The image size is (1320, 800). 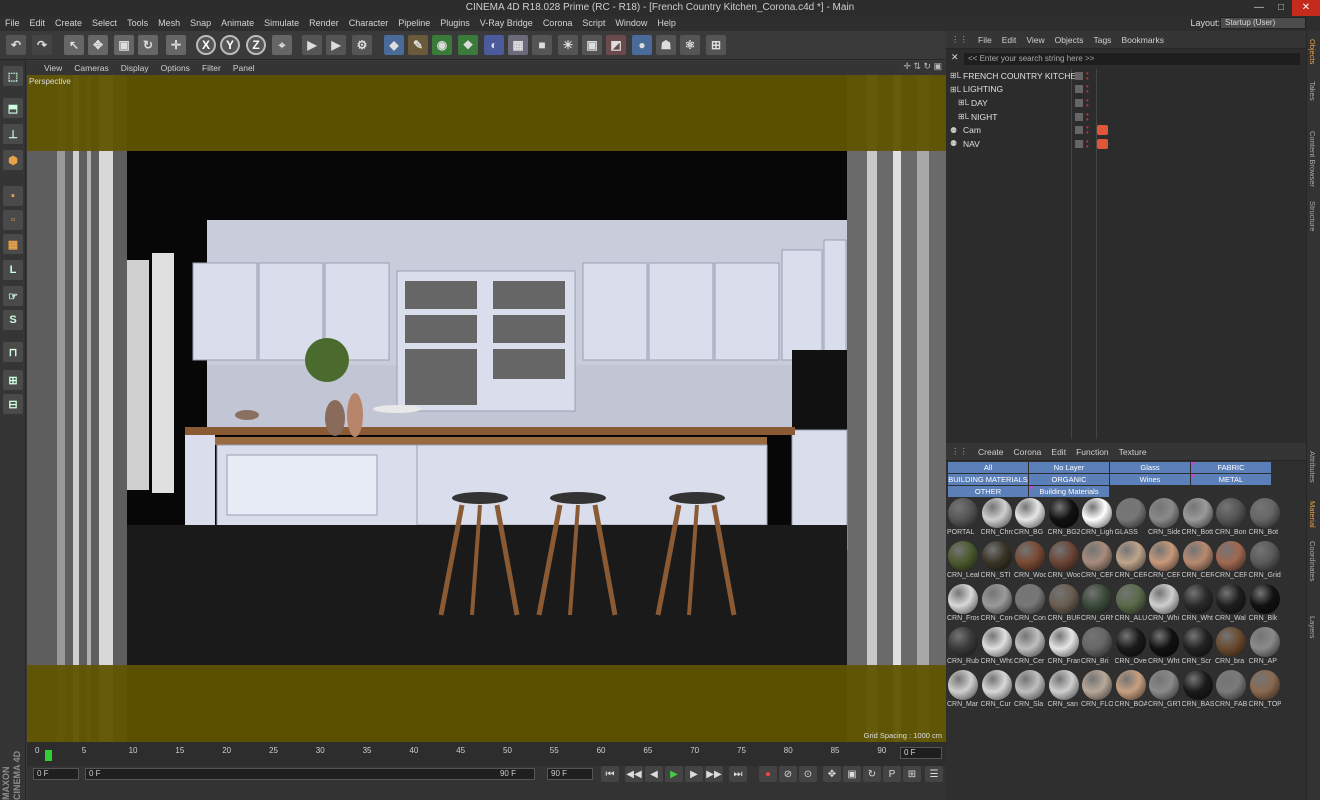 I want to click on rotate-icon: ↻, so click(x=148, y=45).